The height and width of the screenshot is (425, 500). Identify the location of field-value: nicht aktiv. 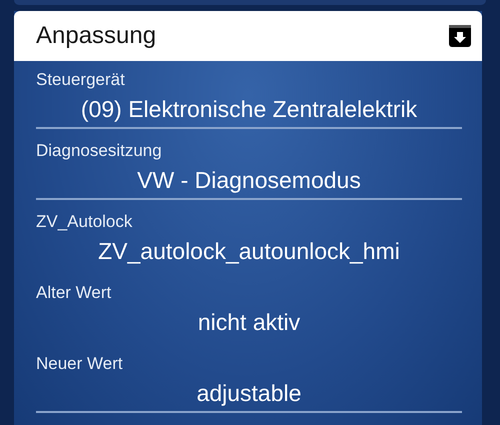
(249, 323).